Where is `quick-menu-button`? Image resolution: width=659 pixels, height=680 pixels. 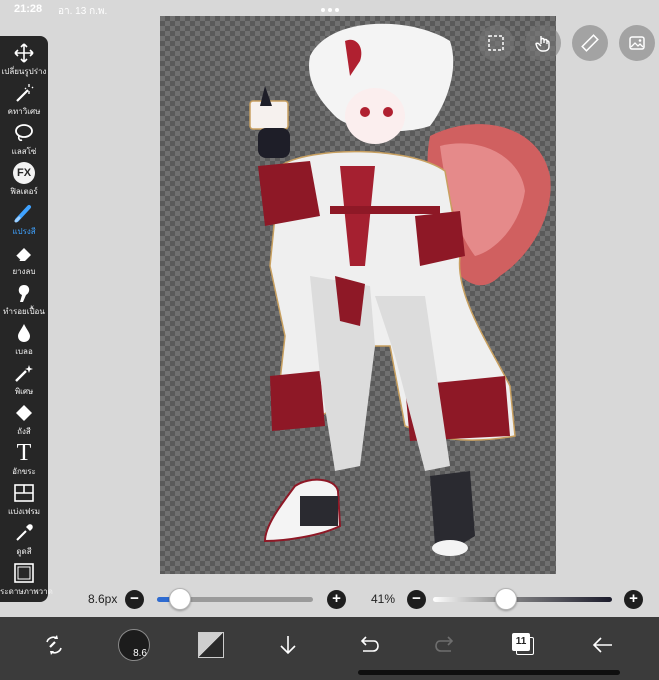
quick-menu-button is located at coordinates (54, 645).